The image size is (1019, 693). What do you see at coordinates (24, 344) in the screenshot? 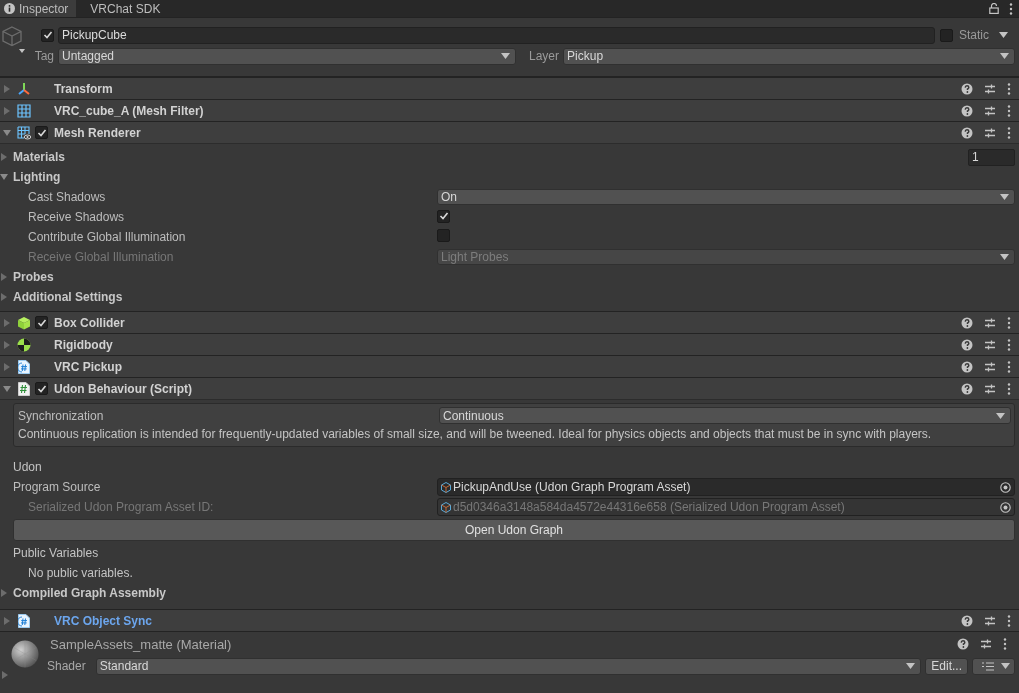
I see `rigidbody-icon` at bounding box center [24, 344].